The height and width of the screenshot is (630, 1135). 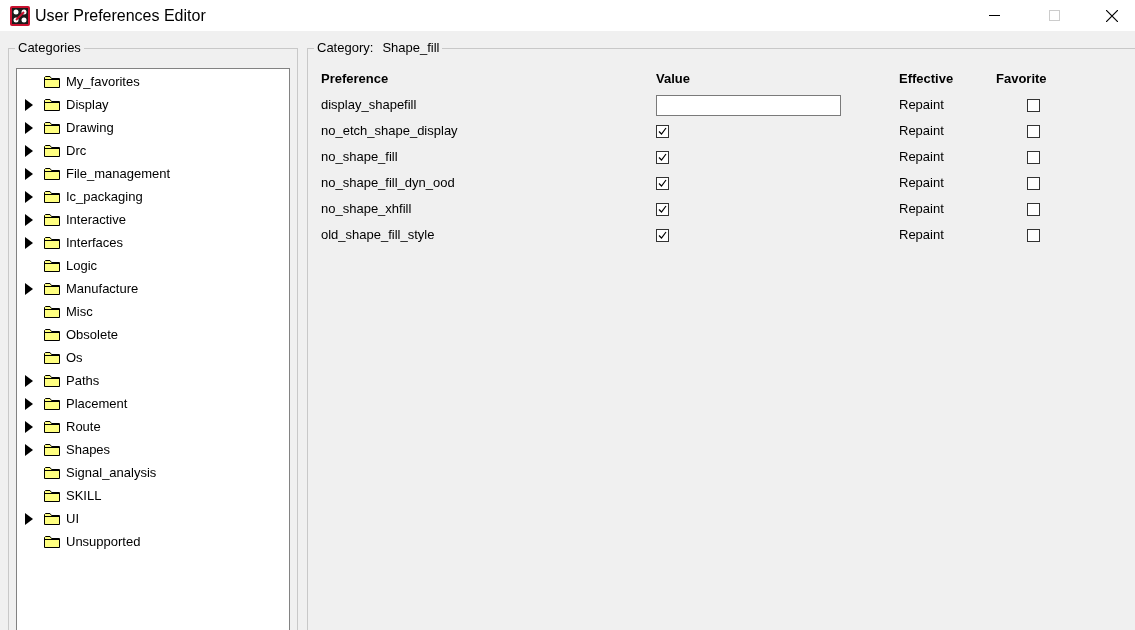 What do you see at coordinates (355, 79) in the screenshot?
I see `column-header: Preference` at bounding box center [355, 79].